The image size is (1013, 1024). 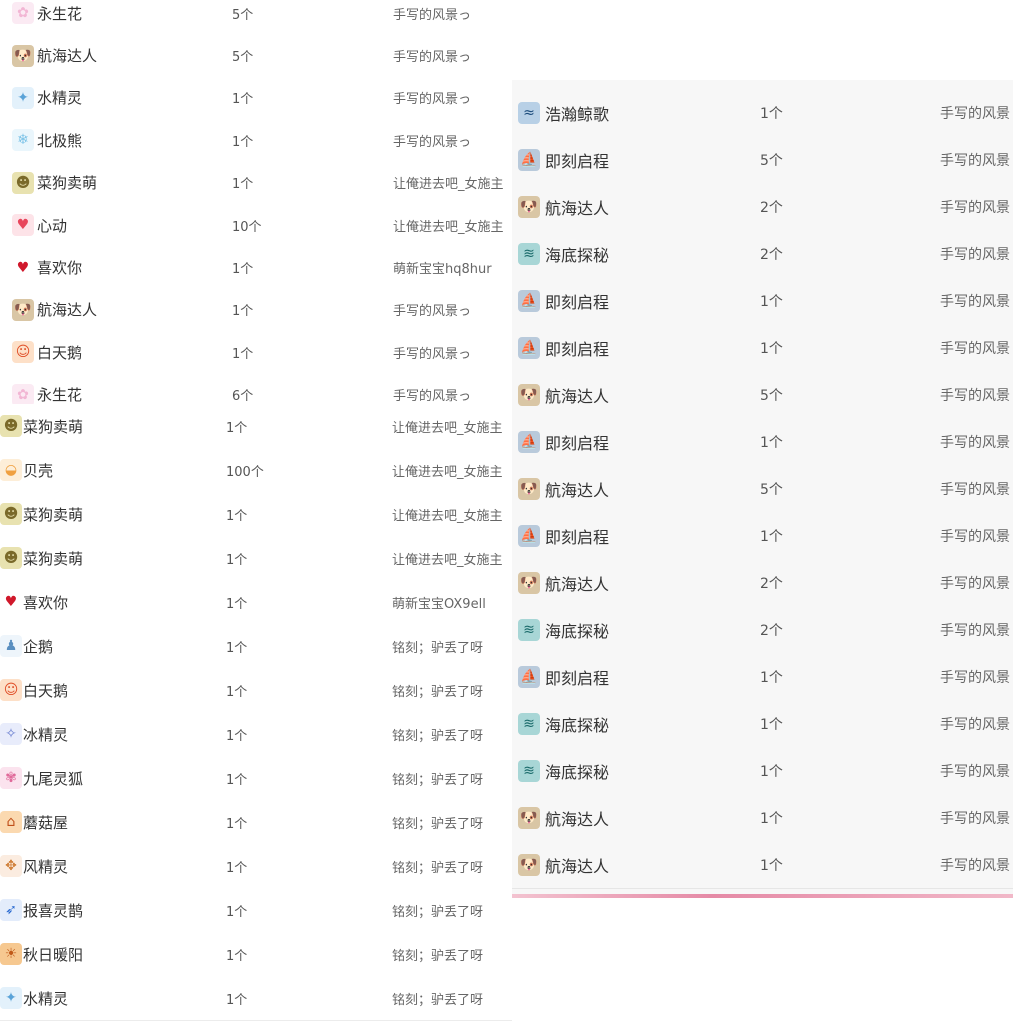 What do you see at coordinates (53, 954) in the screenshot?
I see `gift-name: 秋日暖阳` at bounding box center [53, 954].